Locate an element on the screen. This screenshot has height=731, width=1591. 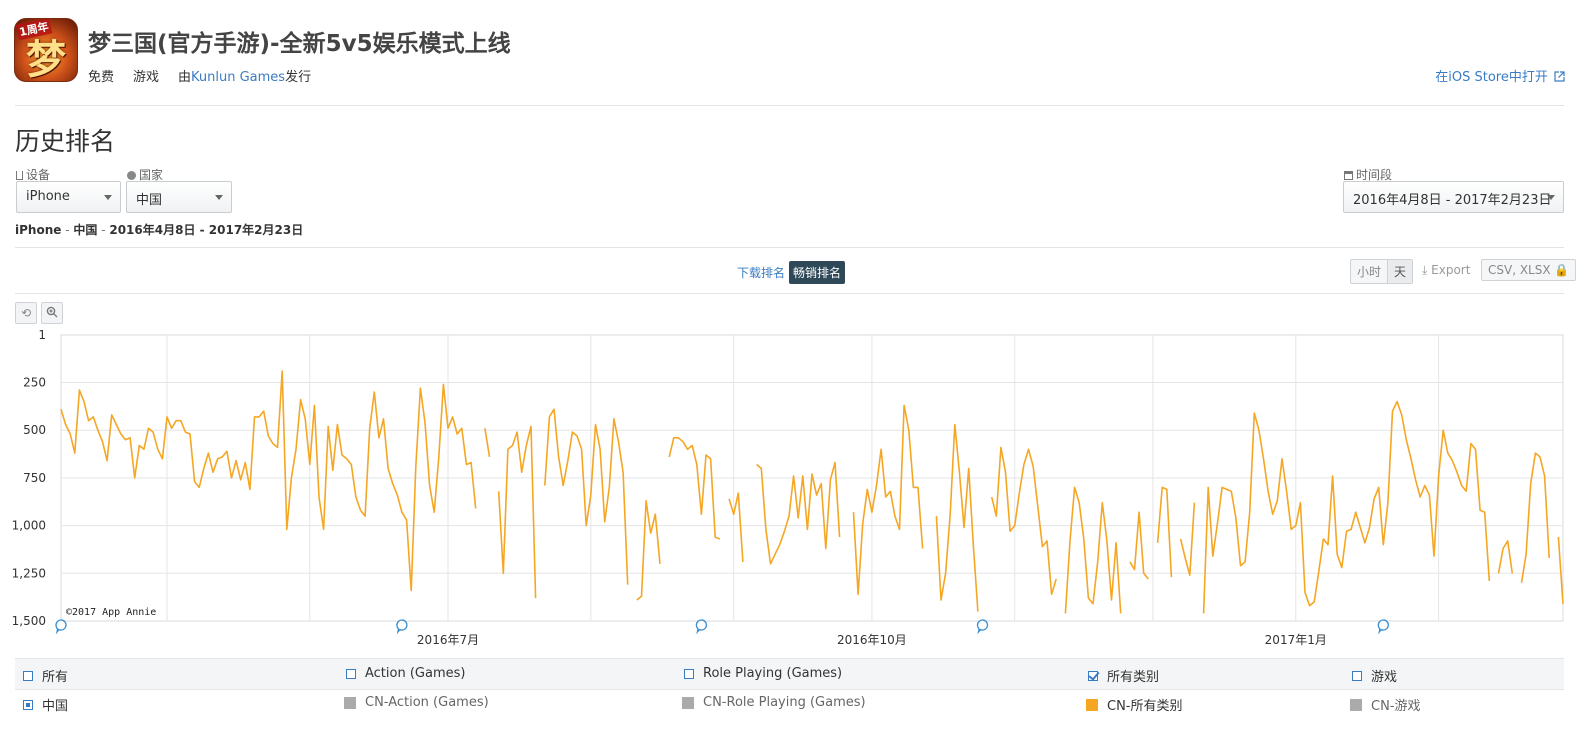
hour-button: 小时 is located at coordinates (1369, 271).